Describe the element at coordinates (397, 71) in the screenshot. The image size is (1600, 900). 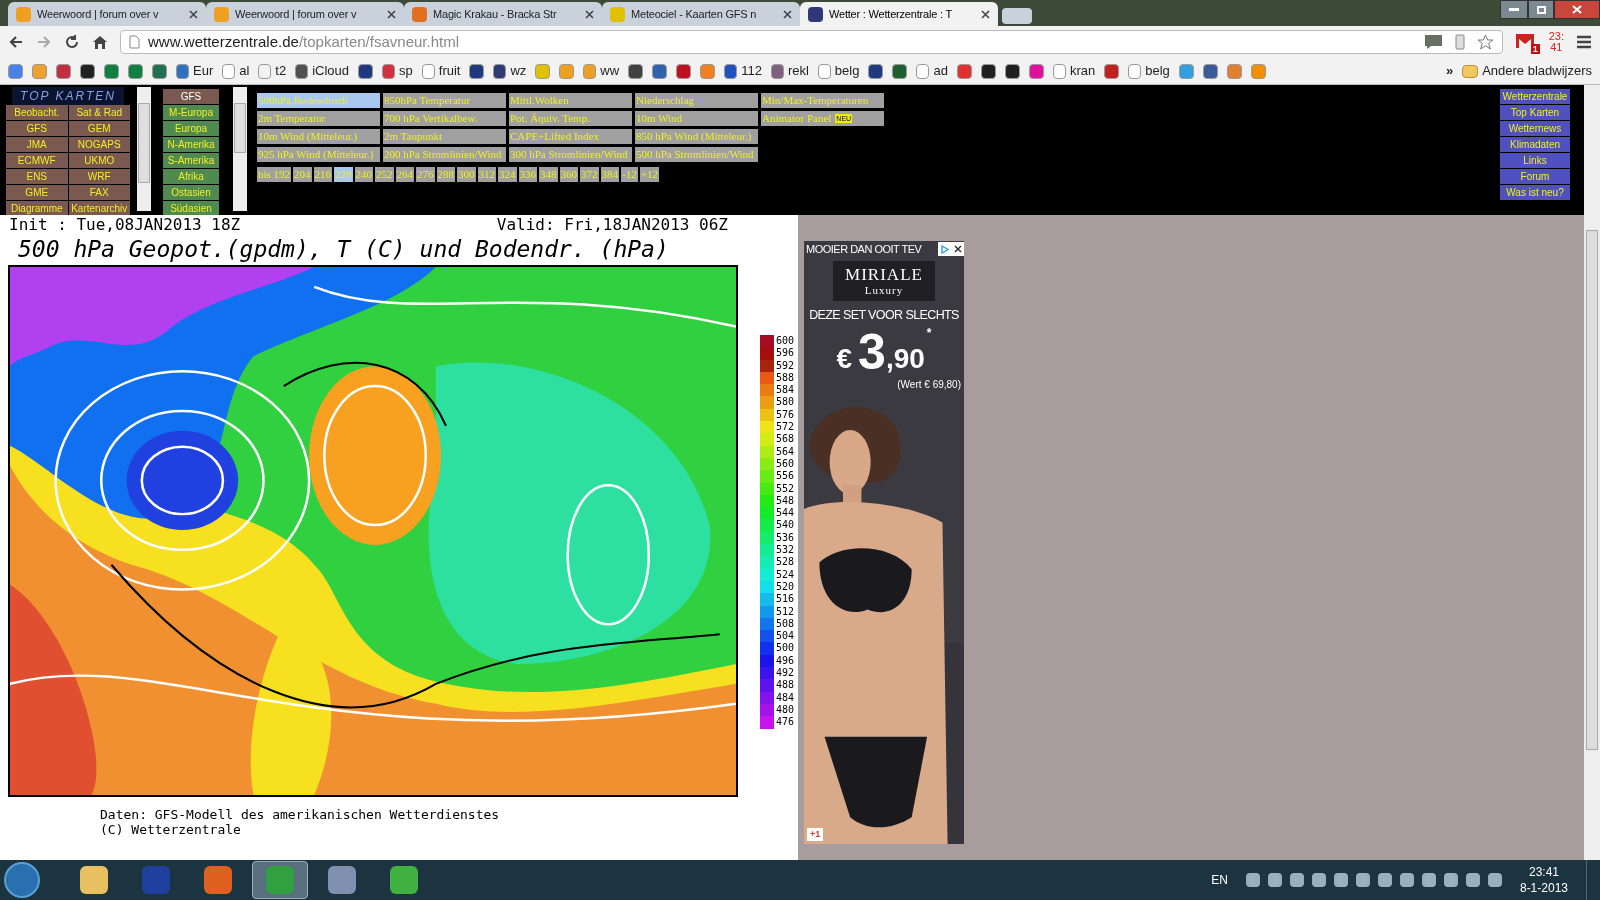
I see `bookmark: sp` at that location.